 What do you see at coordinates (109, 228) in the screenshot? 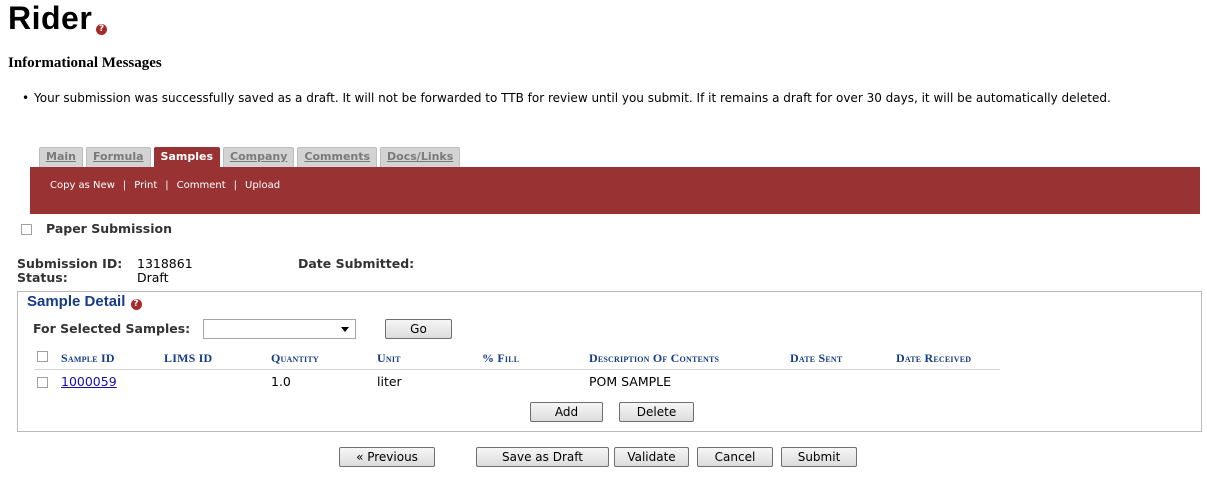
I see `paper-submission-label: Paper Submission` at bounding box center [109, 228].